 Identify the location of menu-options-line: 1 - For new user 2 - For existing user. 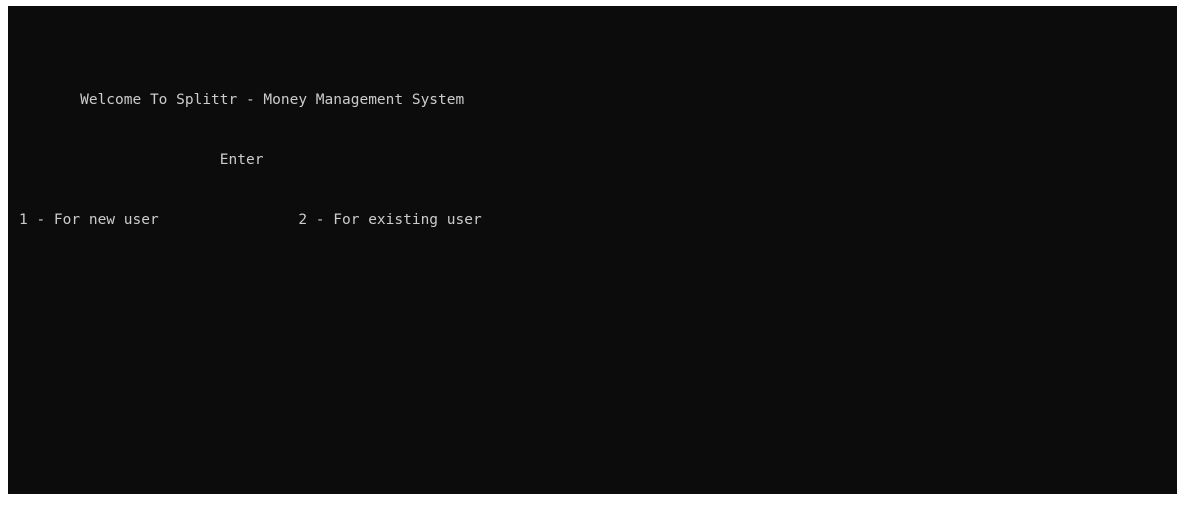
(250, 220).